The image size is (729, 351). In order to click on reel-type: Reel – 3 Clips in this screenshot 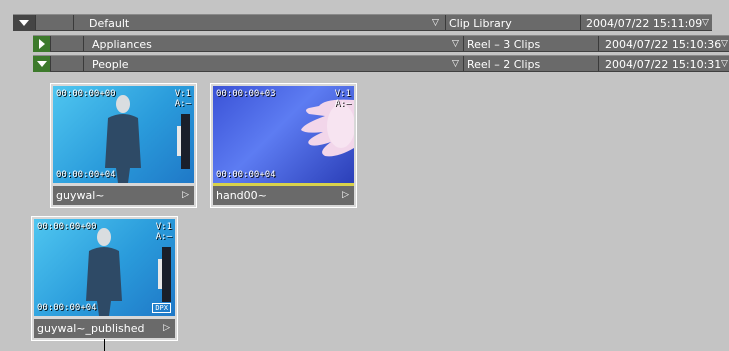, I will do `click(504, 44)`.